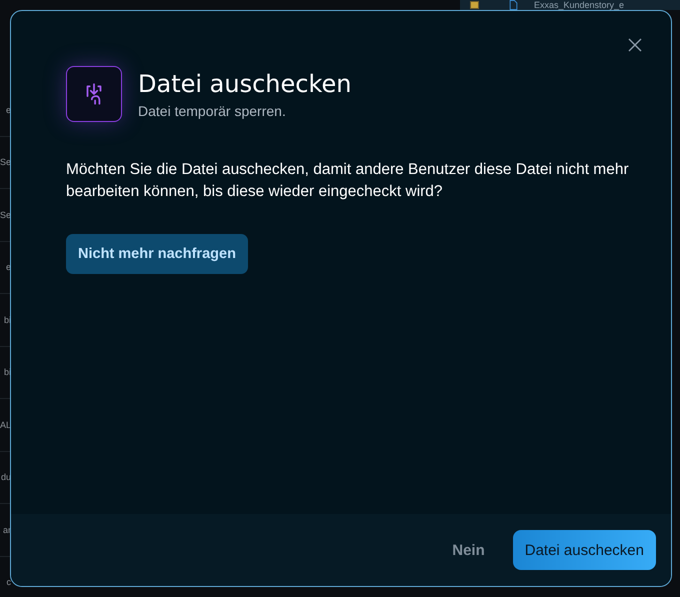 The image size is (680, 597). What do you see at coordinates (94, 94) in the screenshot?
I see `checkout-icon` at bounding box center [94, 94].